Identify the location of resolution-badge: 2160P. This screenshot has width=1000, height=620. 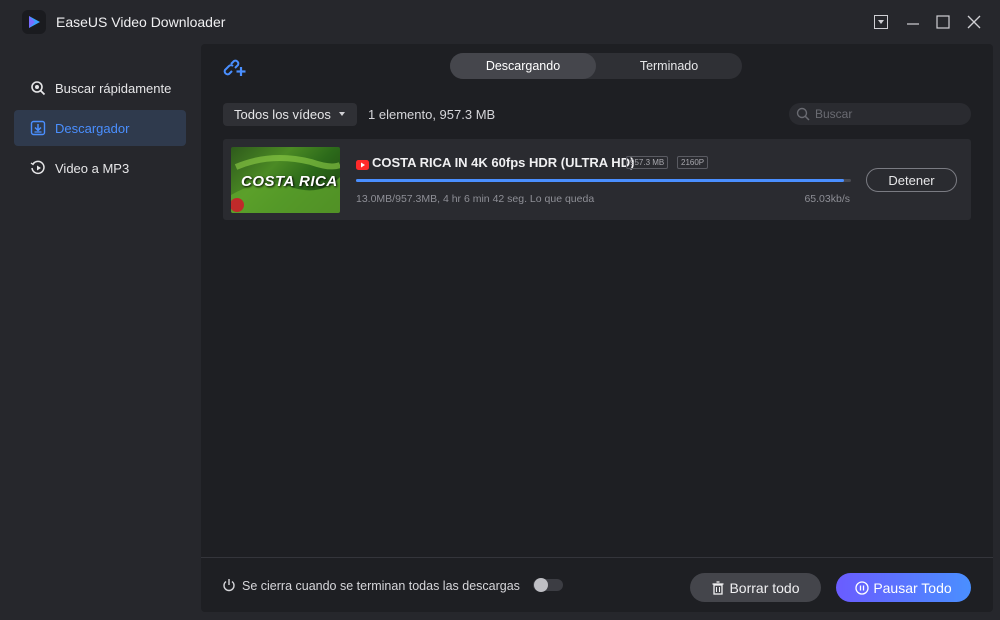
(693, 162).